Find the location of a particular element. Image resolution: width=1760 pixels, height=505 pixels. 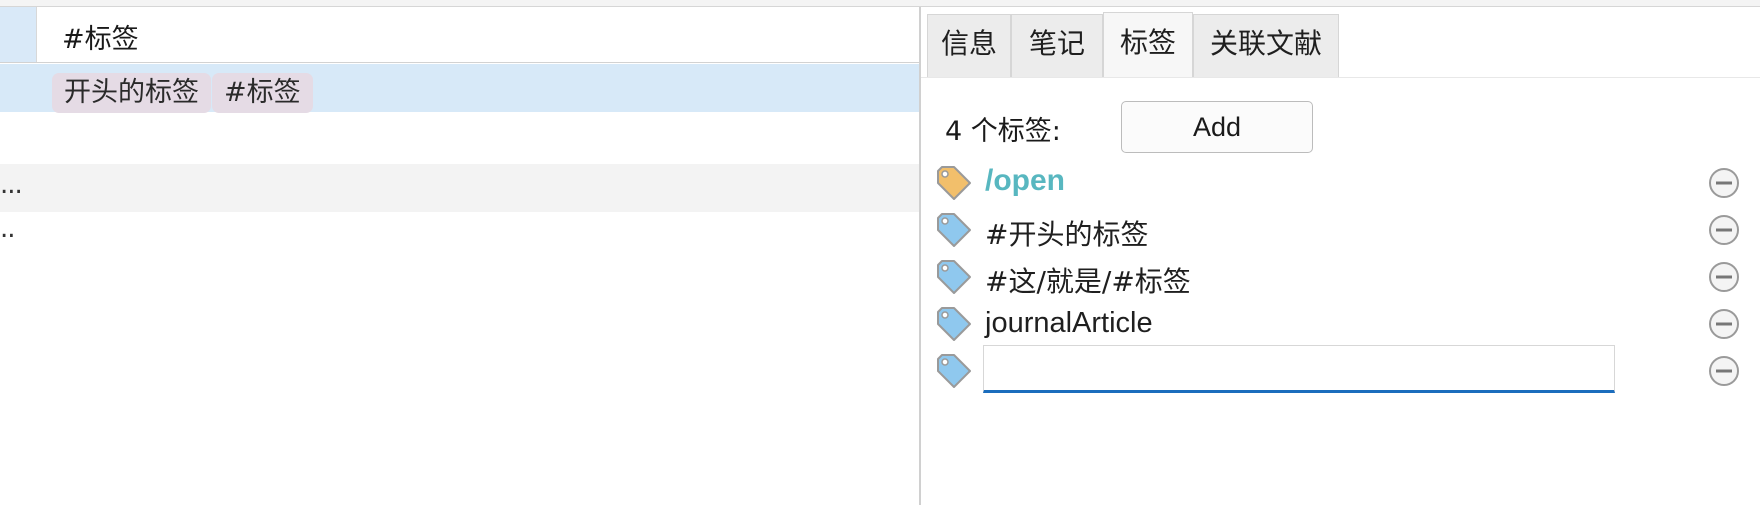

row-title: #标签 is located at coordinates (100, 39).